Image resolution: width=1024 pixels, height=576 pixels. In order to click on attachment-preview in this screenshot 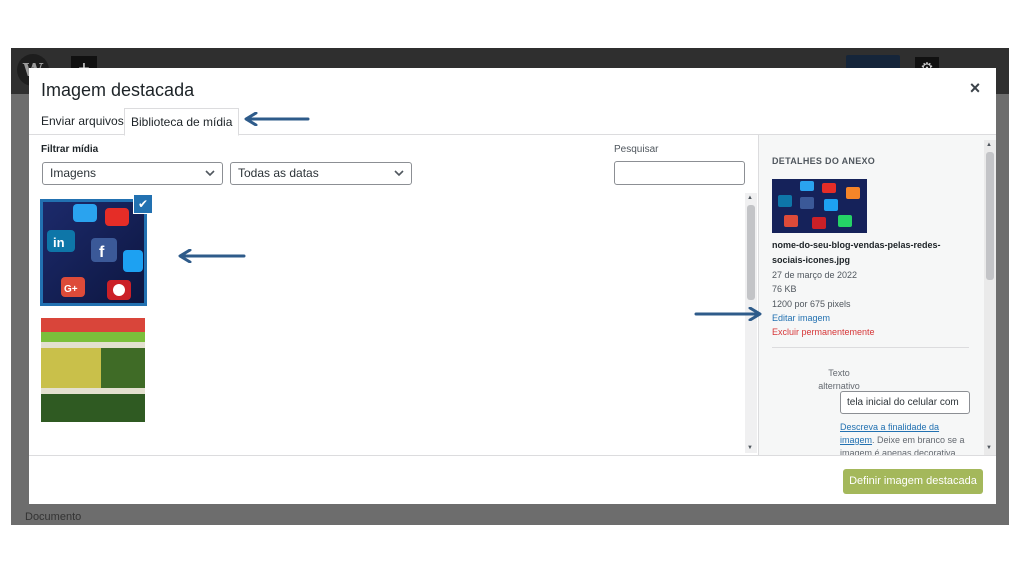, I will do `click(819, 206)`.